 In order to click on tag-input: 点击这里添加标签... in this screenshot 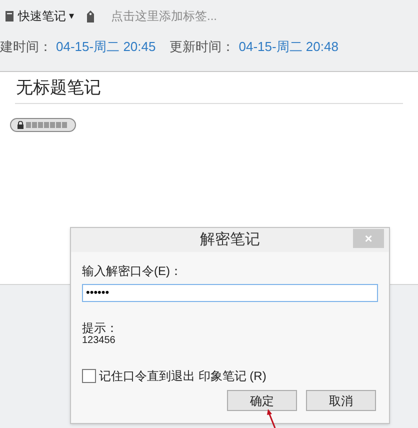, I will do `click(211, 16)`.